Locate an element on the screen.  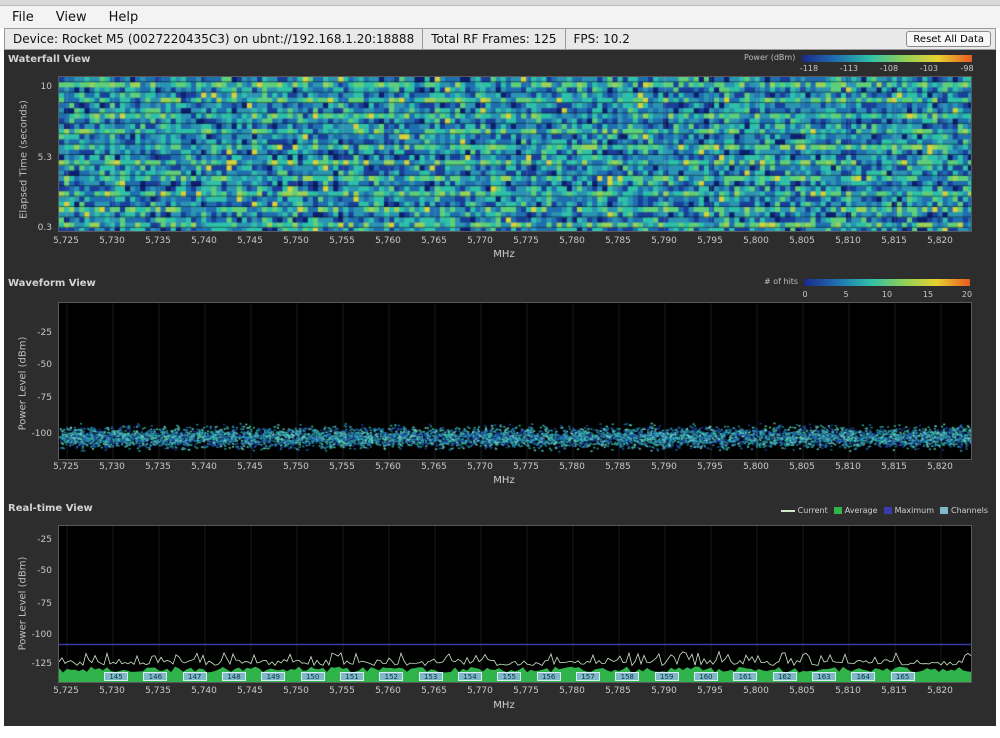
menu-bar: File View Help is located at coordinates (500, 17).